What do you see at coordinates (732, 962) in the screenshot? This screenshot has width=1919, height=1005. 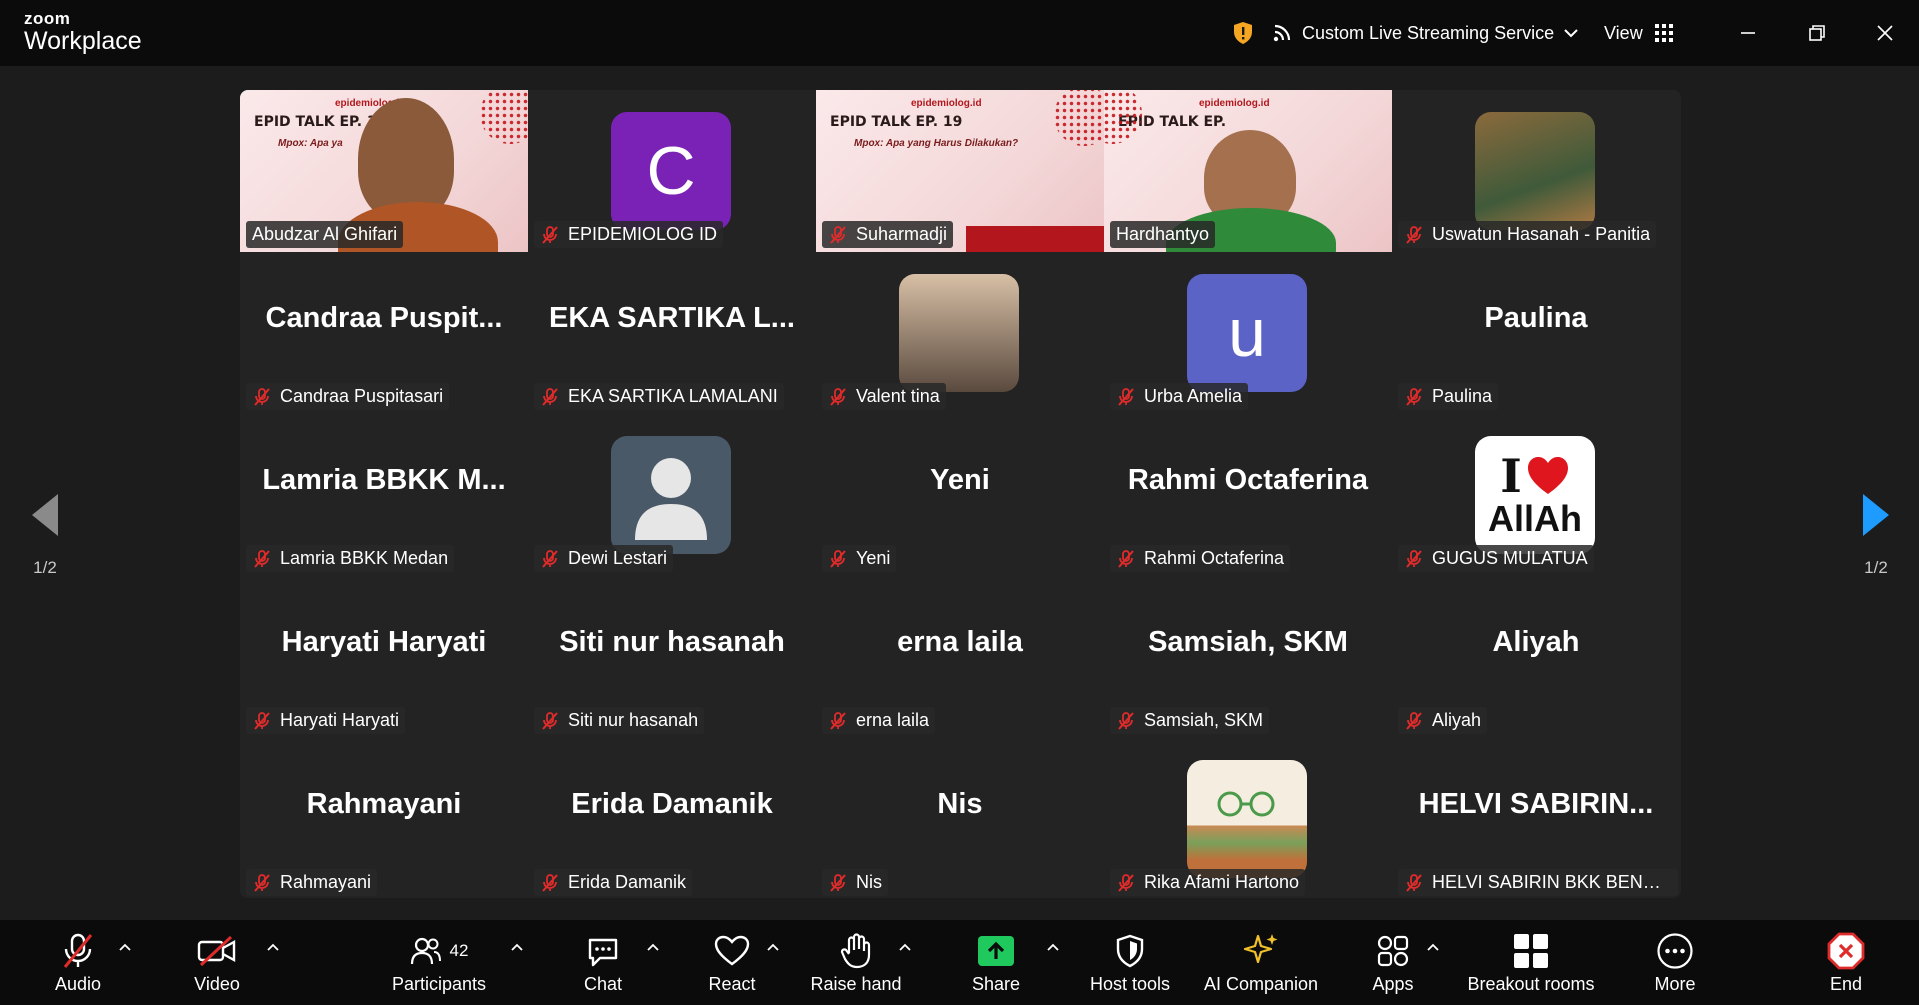 I see `react-button: React` at bounding box center [732, 962].